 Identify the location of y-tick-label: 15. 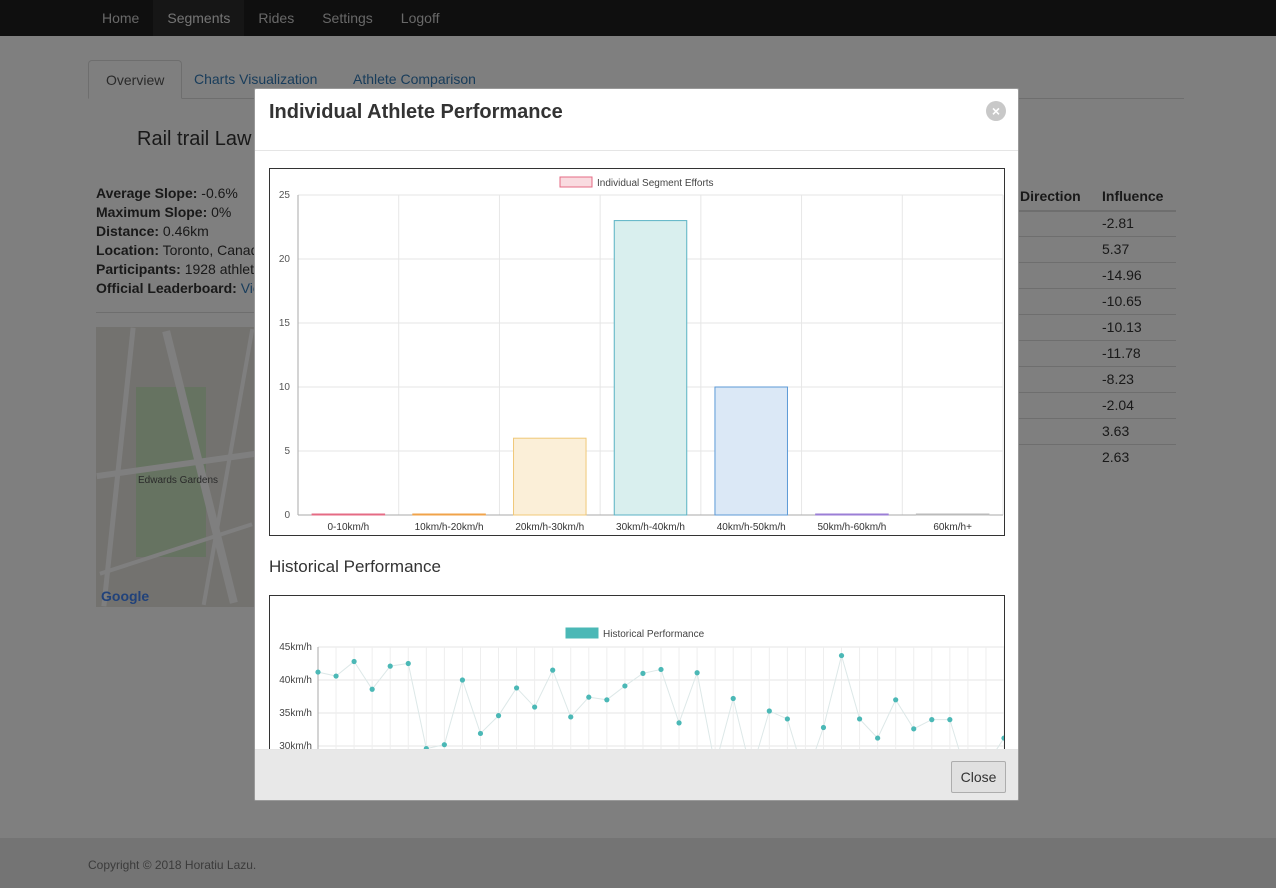
(285, 323).